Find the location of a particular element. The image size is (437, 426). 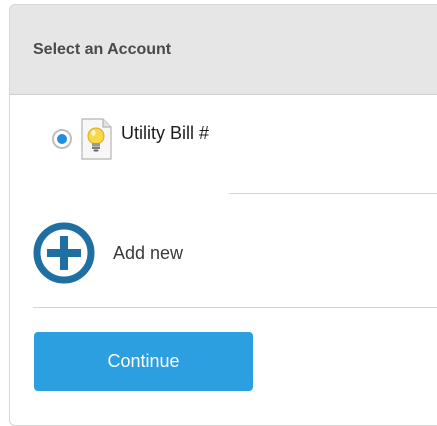

add-new-label: Add new is located at coordinates (148, 253).